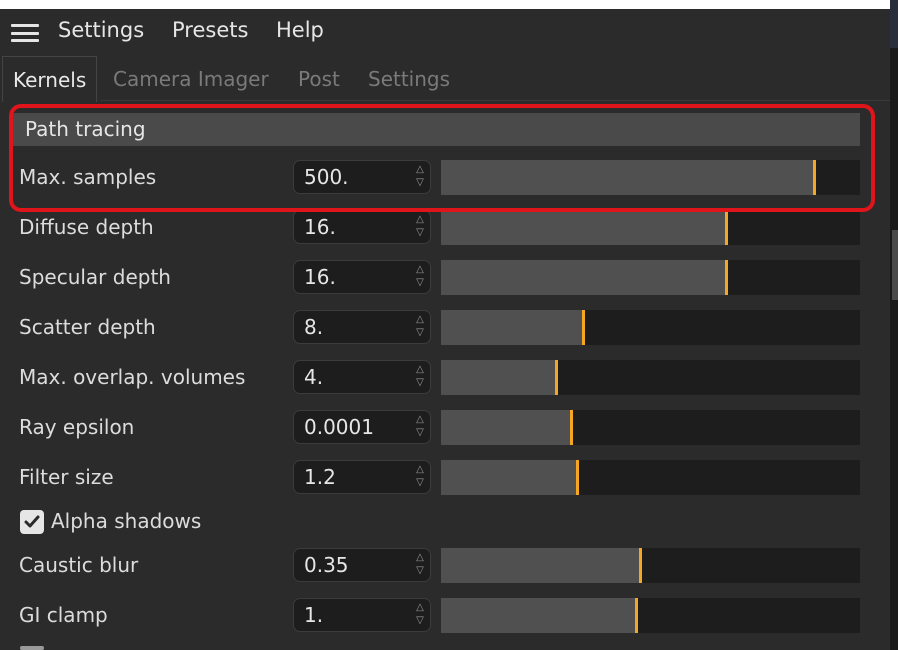 The width and height of the screenshot is (898, 650). What do you see at coordinates (300, 30) in the screenshot?
I see `menu-help: Help` at bounding box center [300, 30].